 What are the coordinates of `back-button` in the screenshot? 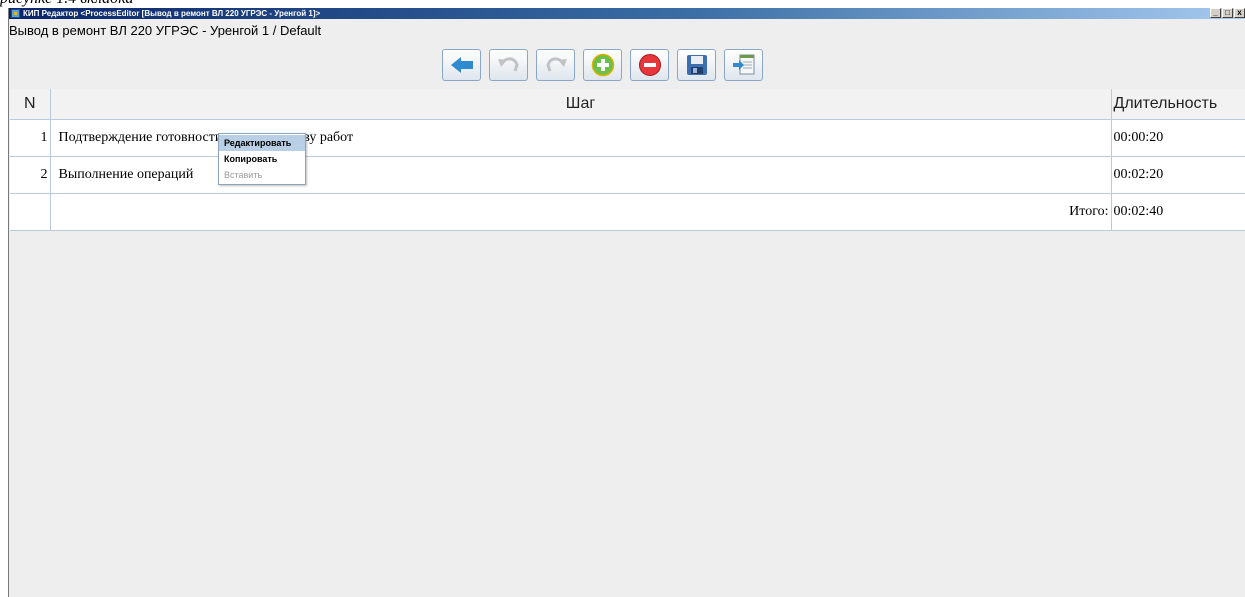 It's located at (461, 65).